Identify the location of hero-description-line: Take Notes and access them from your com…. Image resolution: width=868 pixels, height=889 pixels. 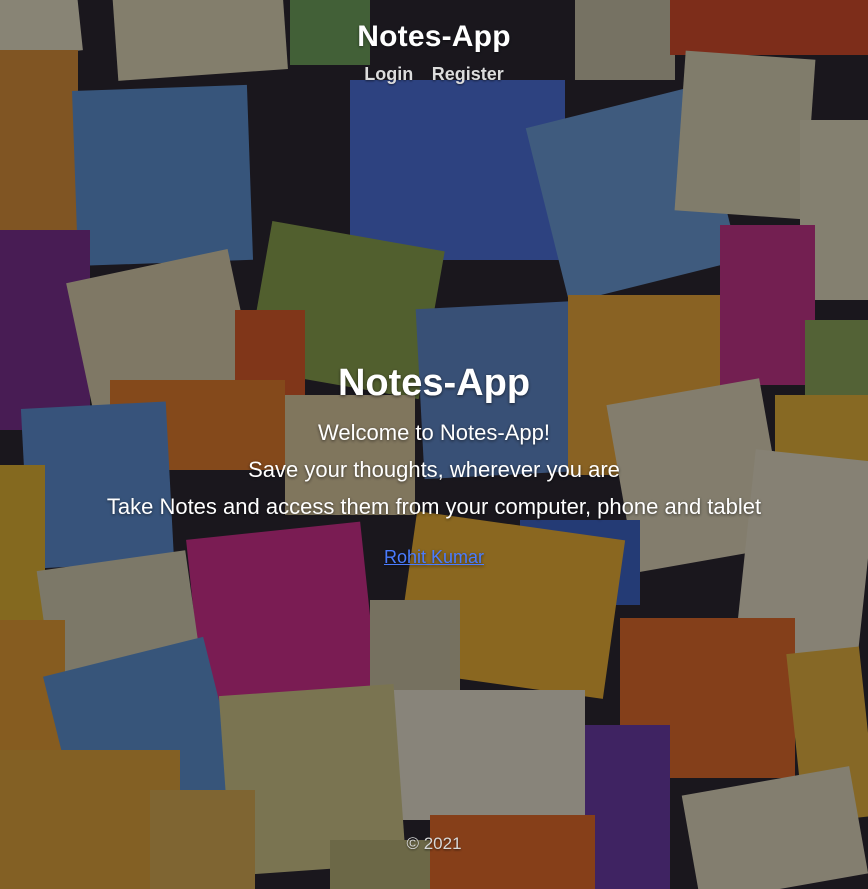
(434, 506).